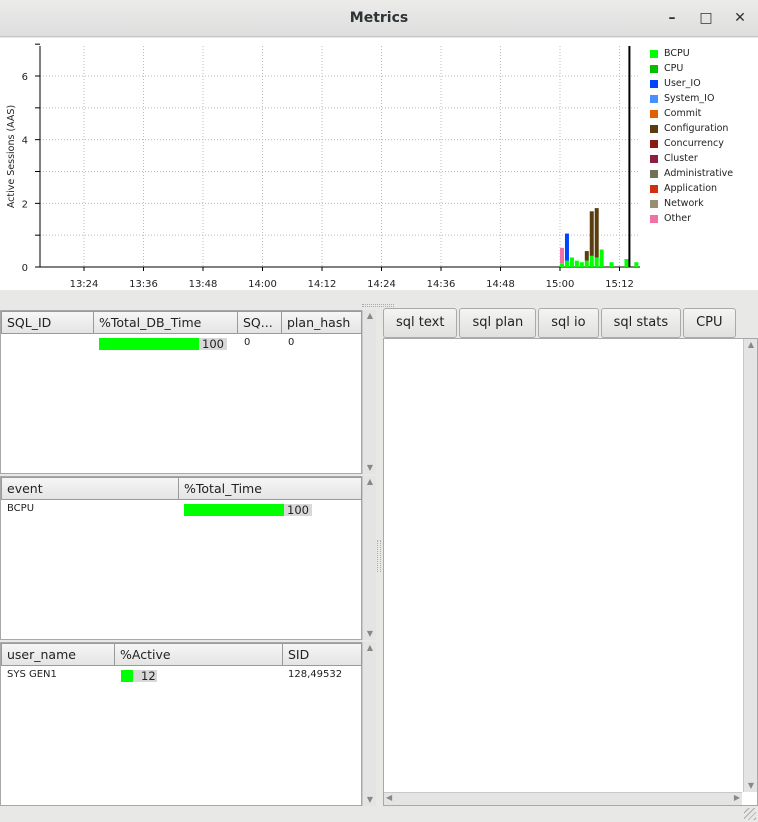  What do you see at coordinates (682, 83) in the screenshot?
I see `legend-label: User_IO` at bounding box center [682, 83].